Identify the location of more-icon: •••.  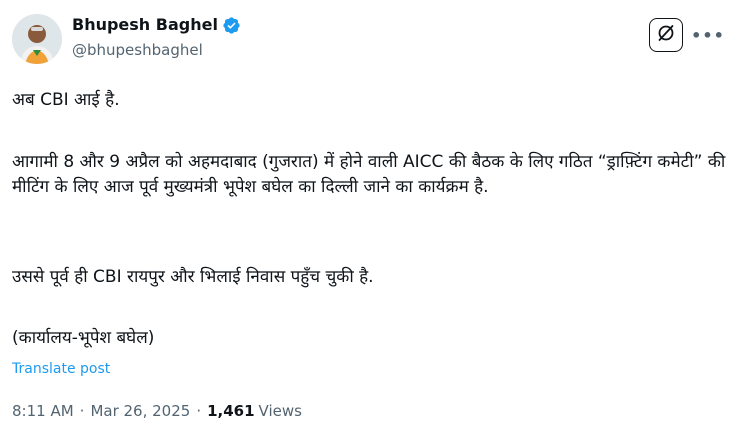
(708, 35).